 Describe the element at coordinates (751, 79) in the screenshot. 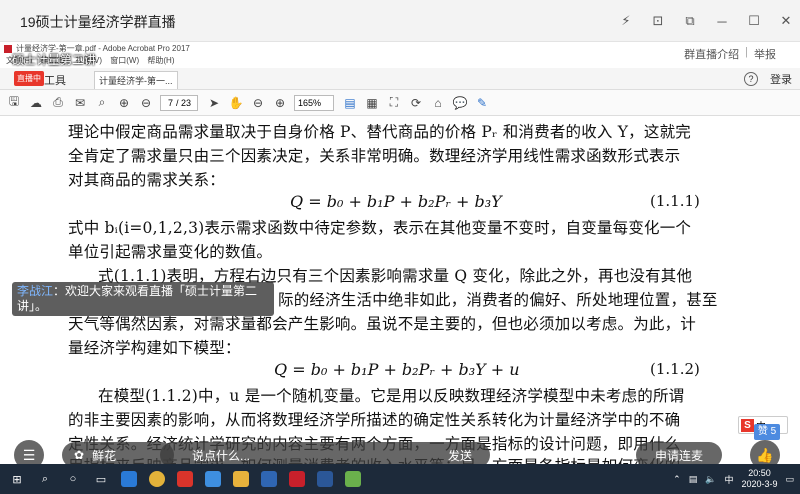

I see `help-icon: ?` at that location.